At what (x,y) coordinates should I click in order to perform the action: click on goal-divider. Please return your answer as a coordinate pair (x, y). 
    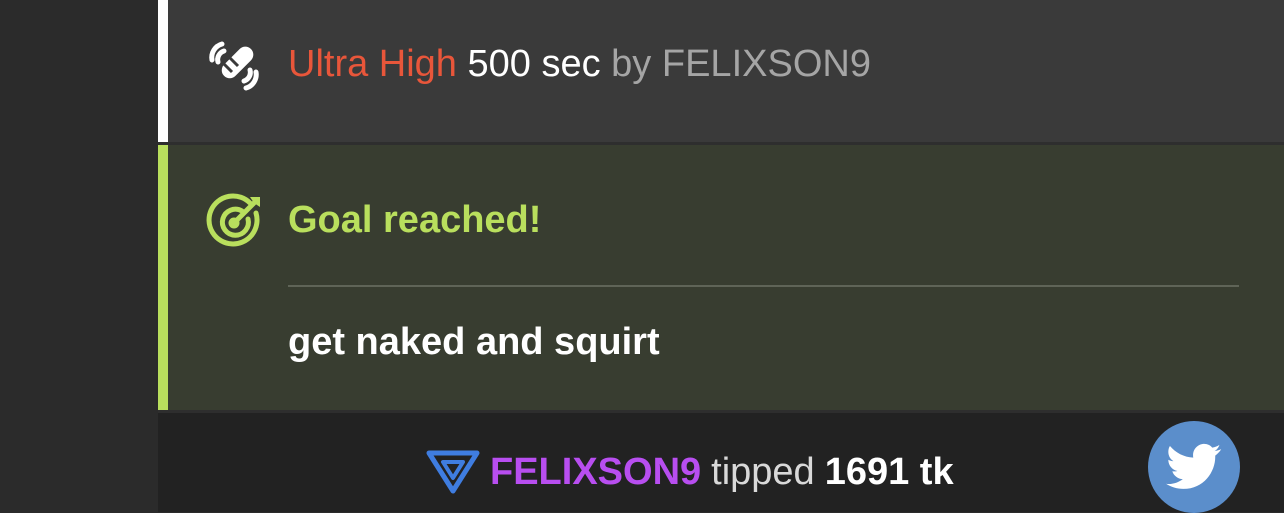
    Looking at the image, I should click on (763, 286).